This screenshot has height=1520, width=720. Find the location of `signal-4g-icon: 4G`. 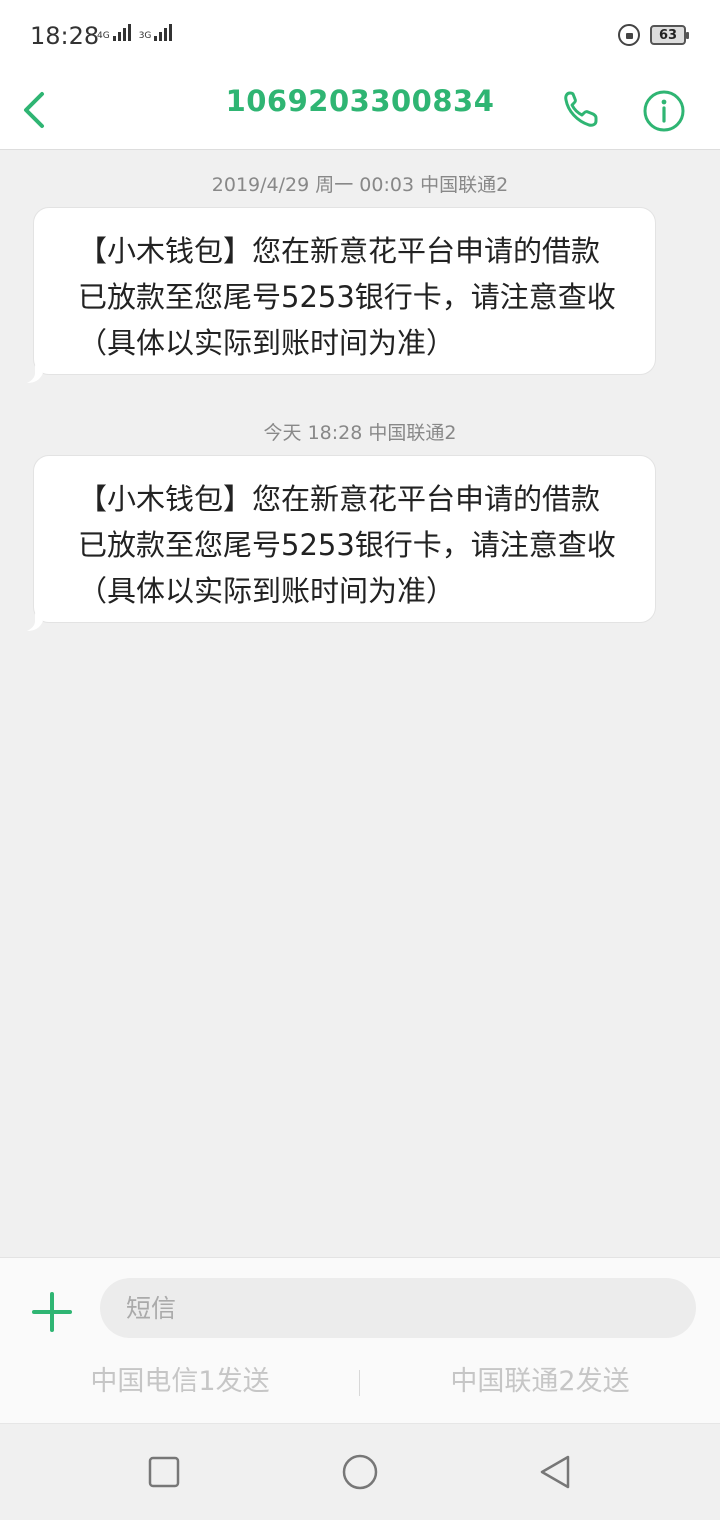

signal-4g-icon: 4G is located at coordinates (114, 32).